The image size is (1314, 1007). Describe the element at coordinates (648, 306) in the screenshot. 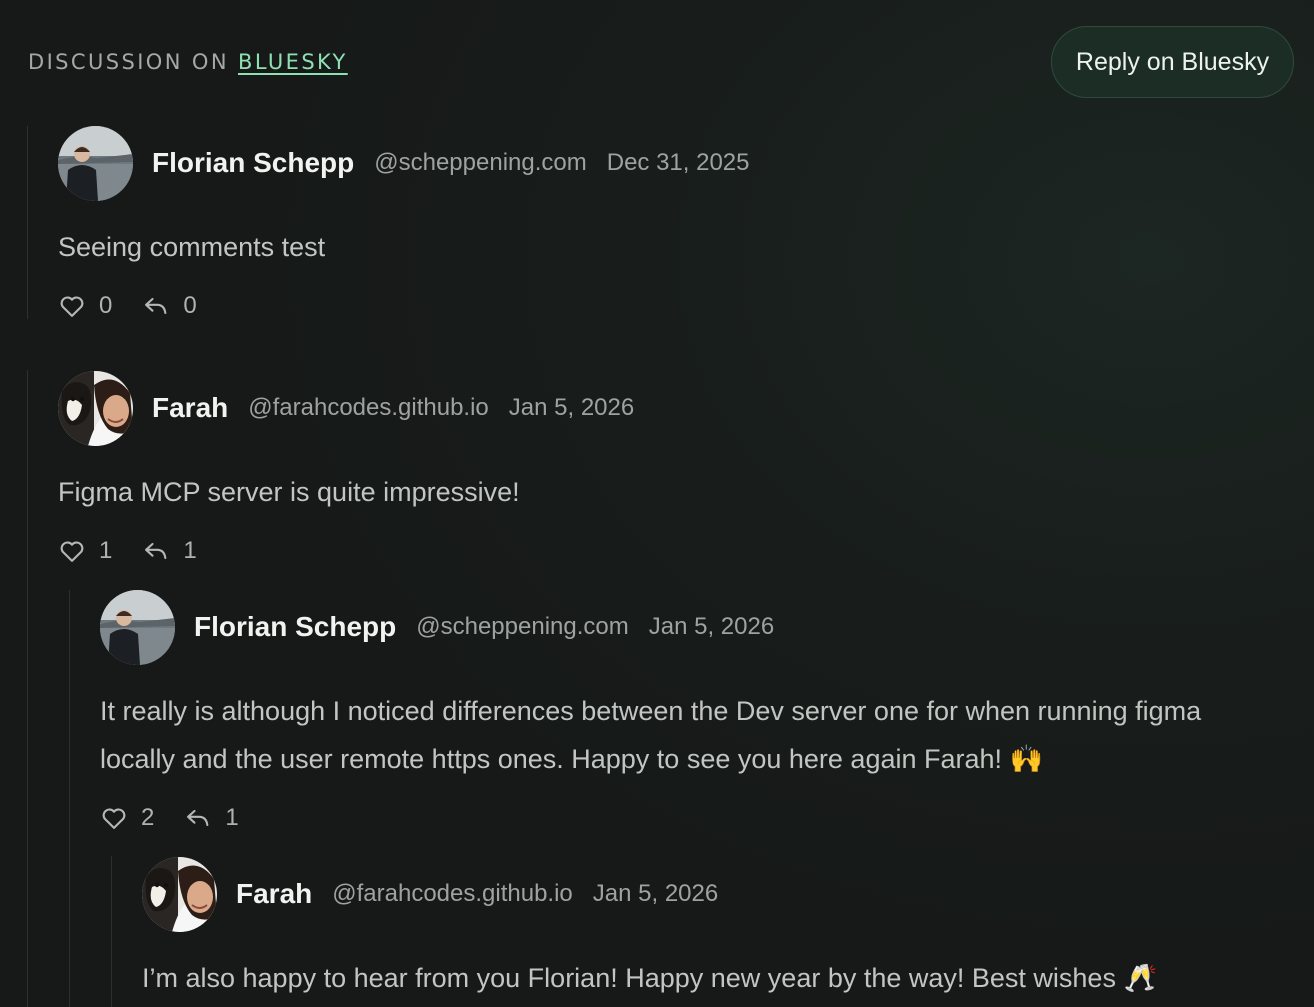

I see `comment-actions: 0 0` at that location.